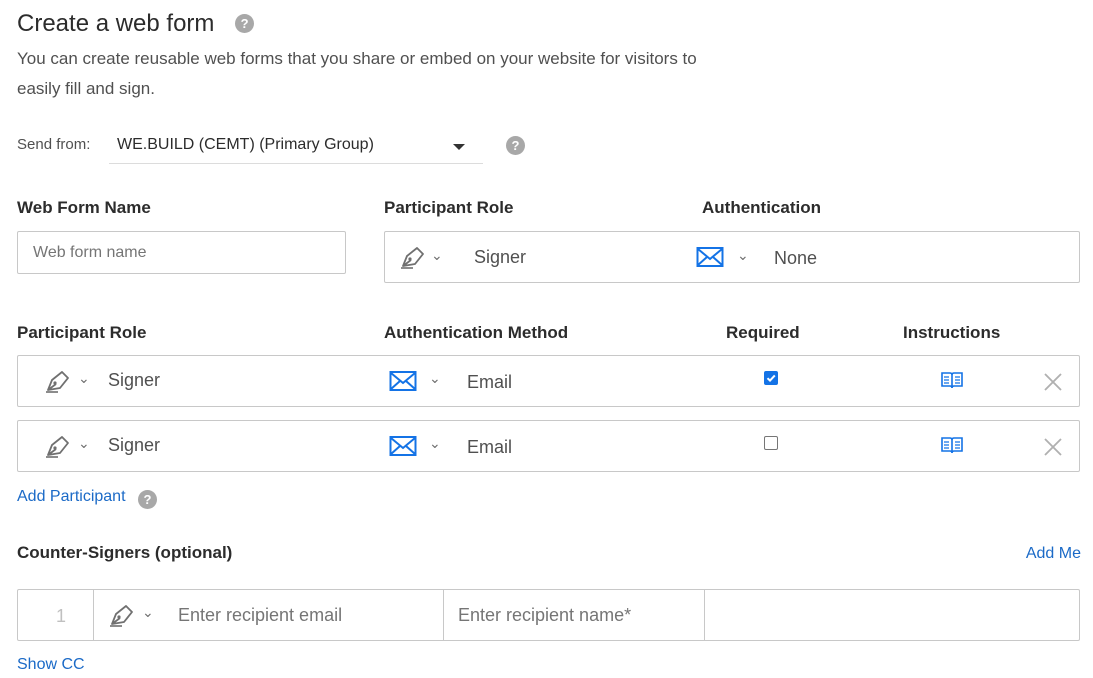  Describe the element at coordinates (476, 332) in the screenshot. I see `auth-method-column-header: Authentication Method` at that location.